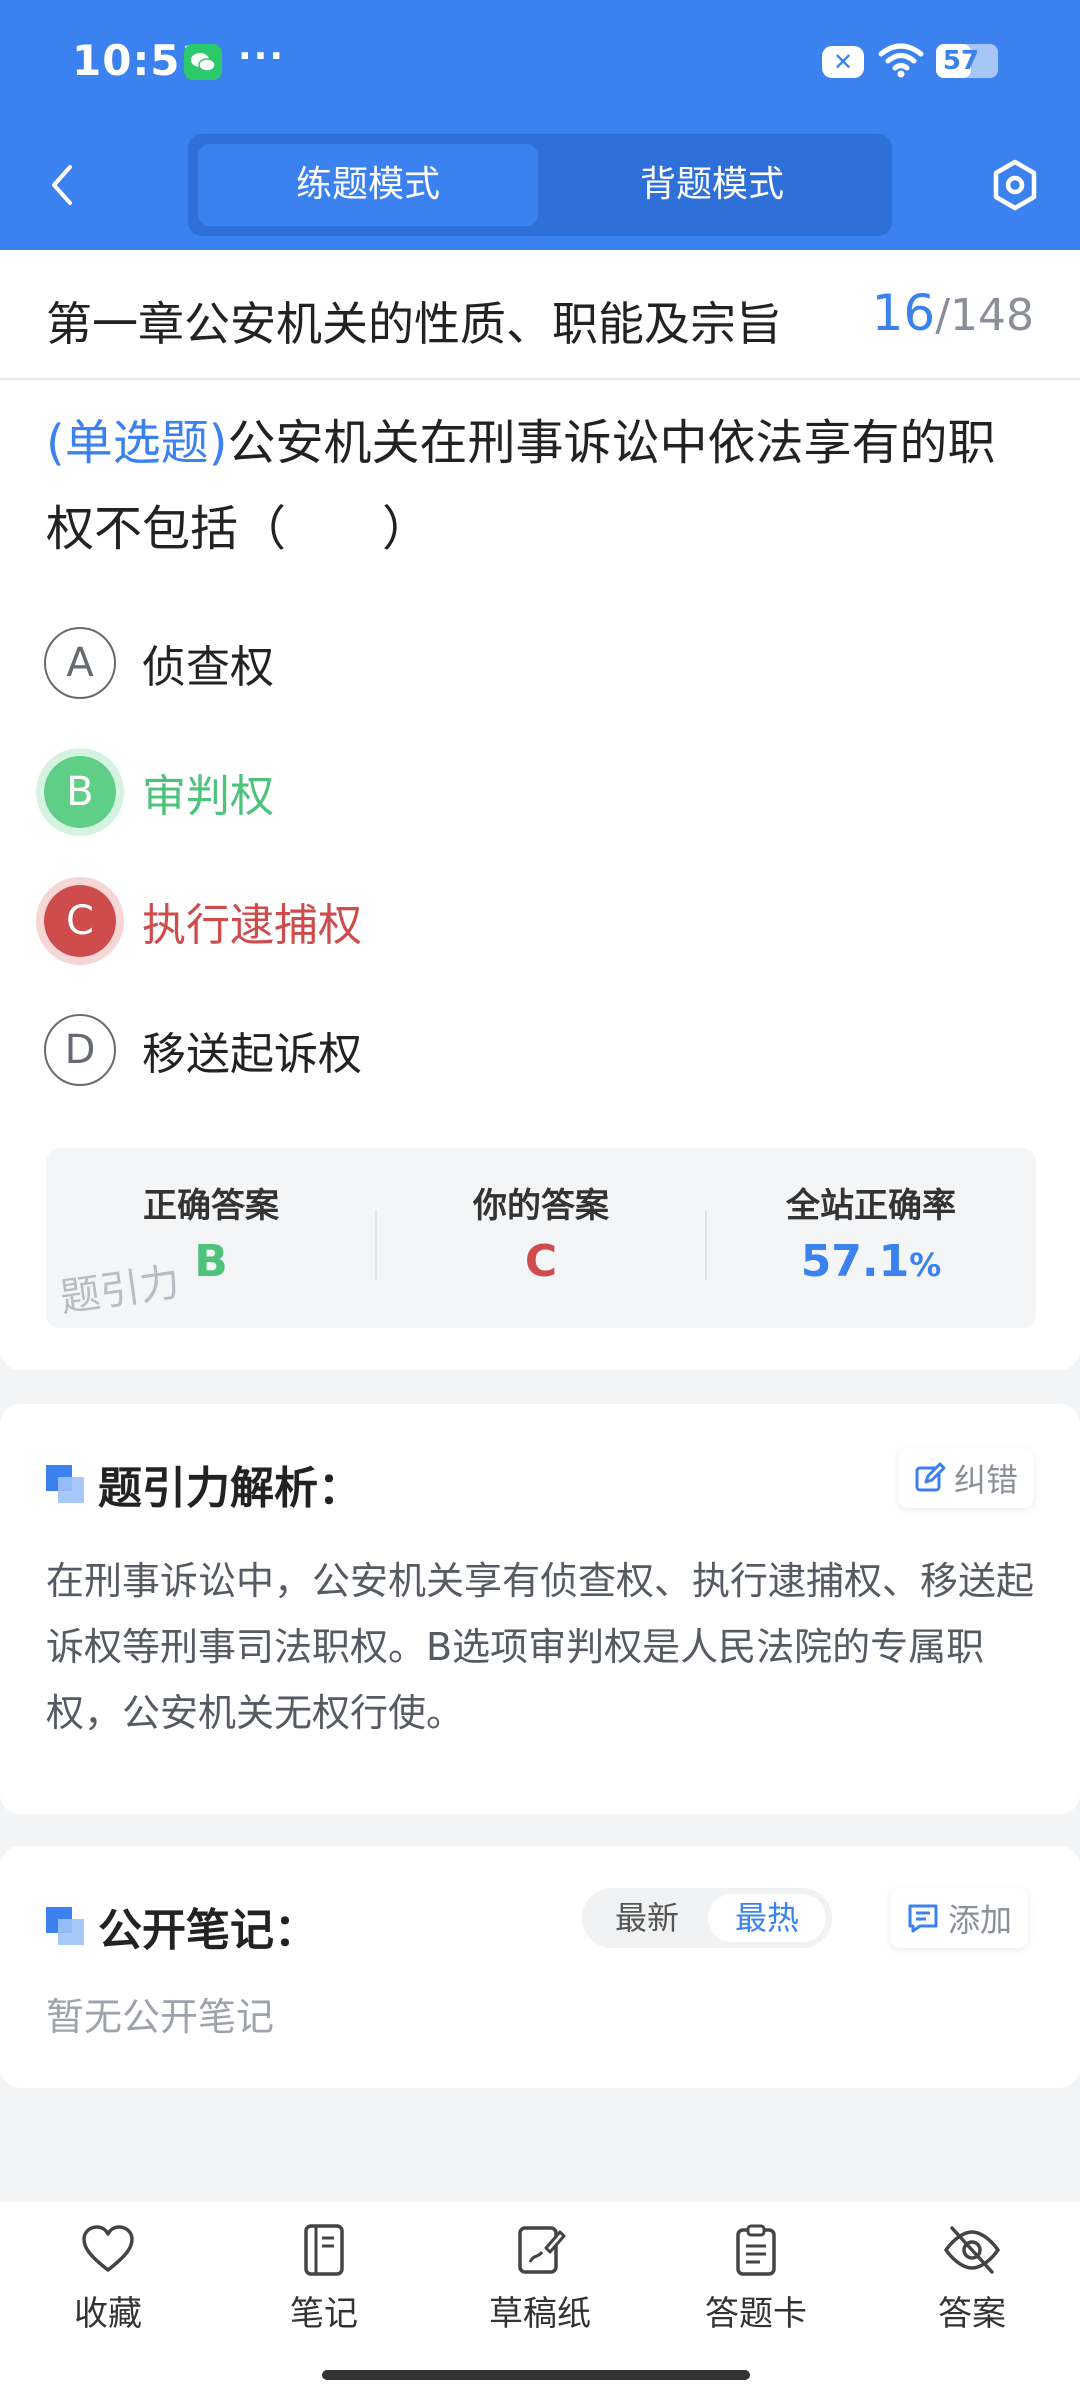 Image resolution: width=1080 pixels, height=2400 pixels. Describe the element at coordinates (208, 796) in the screenshot. I see `option-text: 审判权` at that location.